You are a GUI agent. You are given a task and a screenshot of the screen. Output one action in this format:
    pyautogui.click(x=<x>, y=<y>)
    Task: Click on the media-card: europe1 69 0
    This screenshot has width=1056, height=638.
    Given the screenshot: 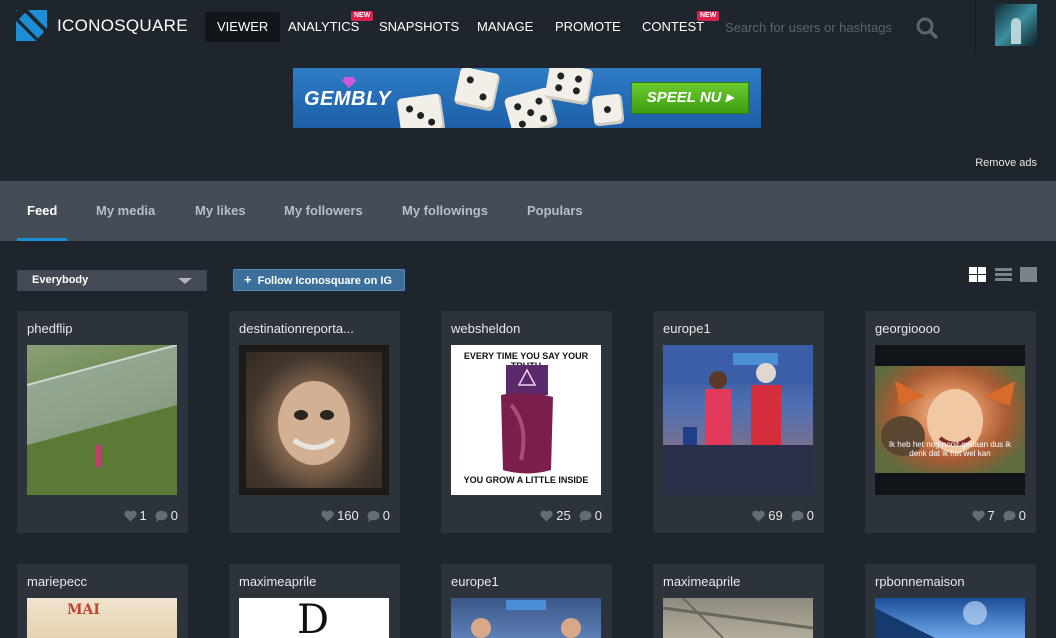 What is the action you would take?
    pyautogui.click(x=738, y=422)
    